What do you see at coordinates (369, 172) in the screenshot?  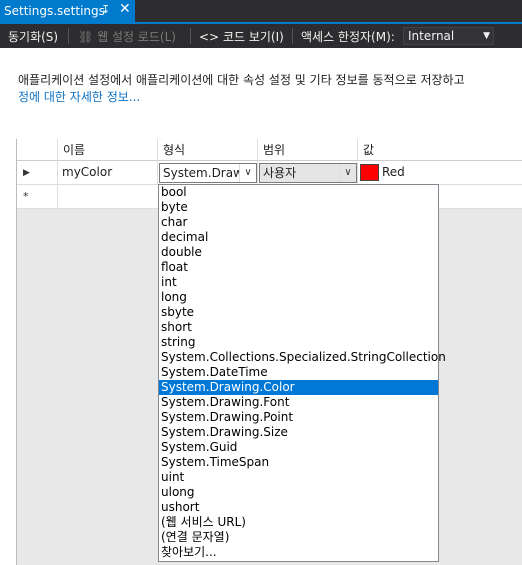 I see `color-swatch` at bounding box center [369, 172].